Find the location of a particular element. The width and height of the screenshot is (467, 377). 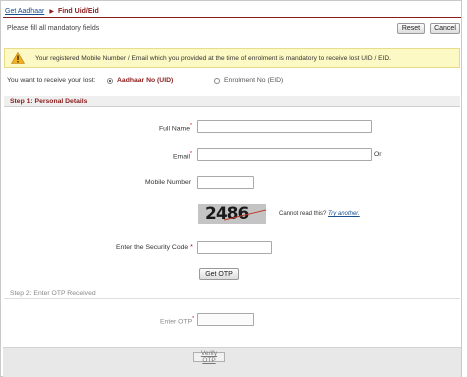

full-name-label-text: Full Name is located at coordinates (174, 129).